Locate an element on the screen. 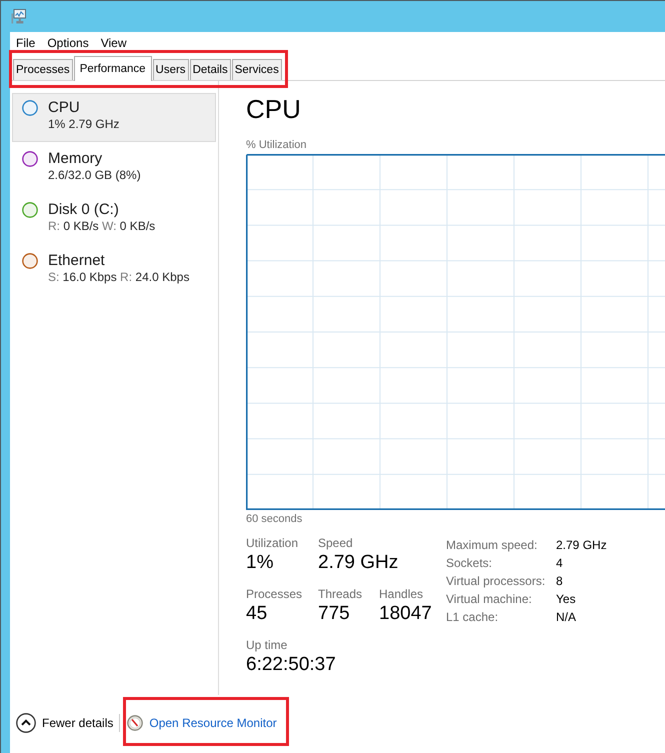  menu-item: Options is located at coordinates (68, 43).